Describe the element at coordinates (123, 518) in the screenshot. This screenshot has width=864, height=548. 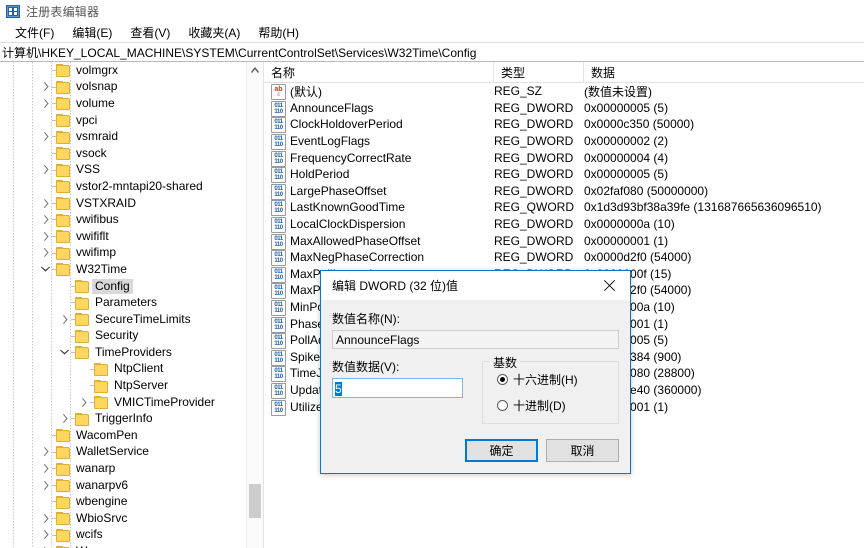
I see `tree-item: WbioSrvc` at that location.